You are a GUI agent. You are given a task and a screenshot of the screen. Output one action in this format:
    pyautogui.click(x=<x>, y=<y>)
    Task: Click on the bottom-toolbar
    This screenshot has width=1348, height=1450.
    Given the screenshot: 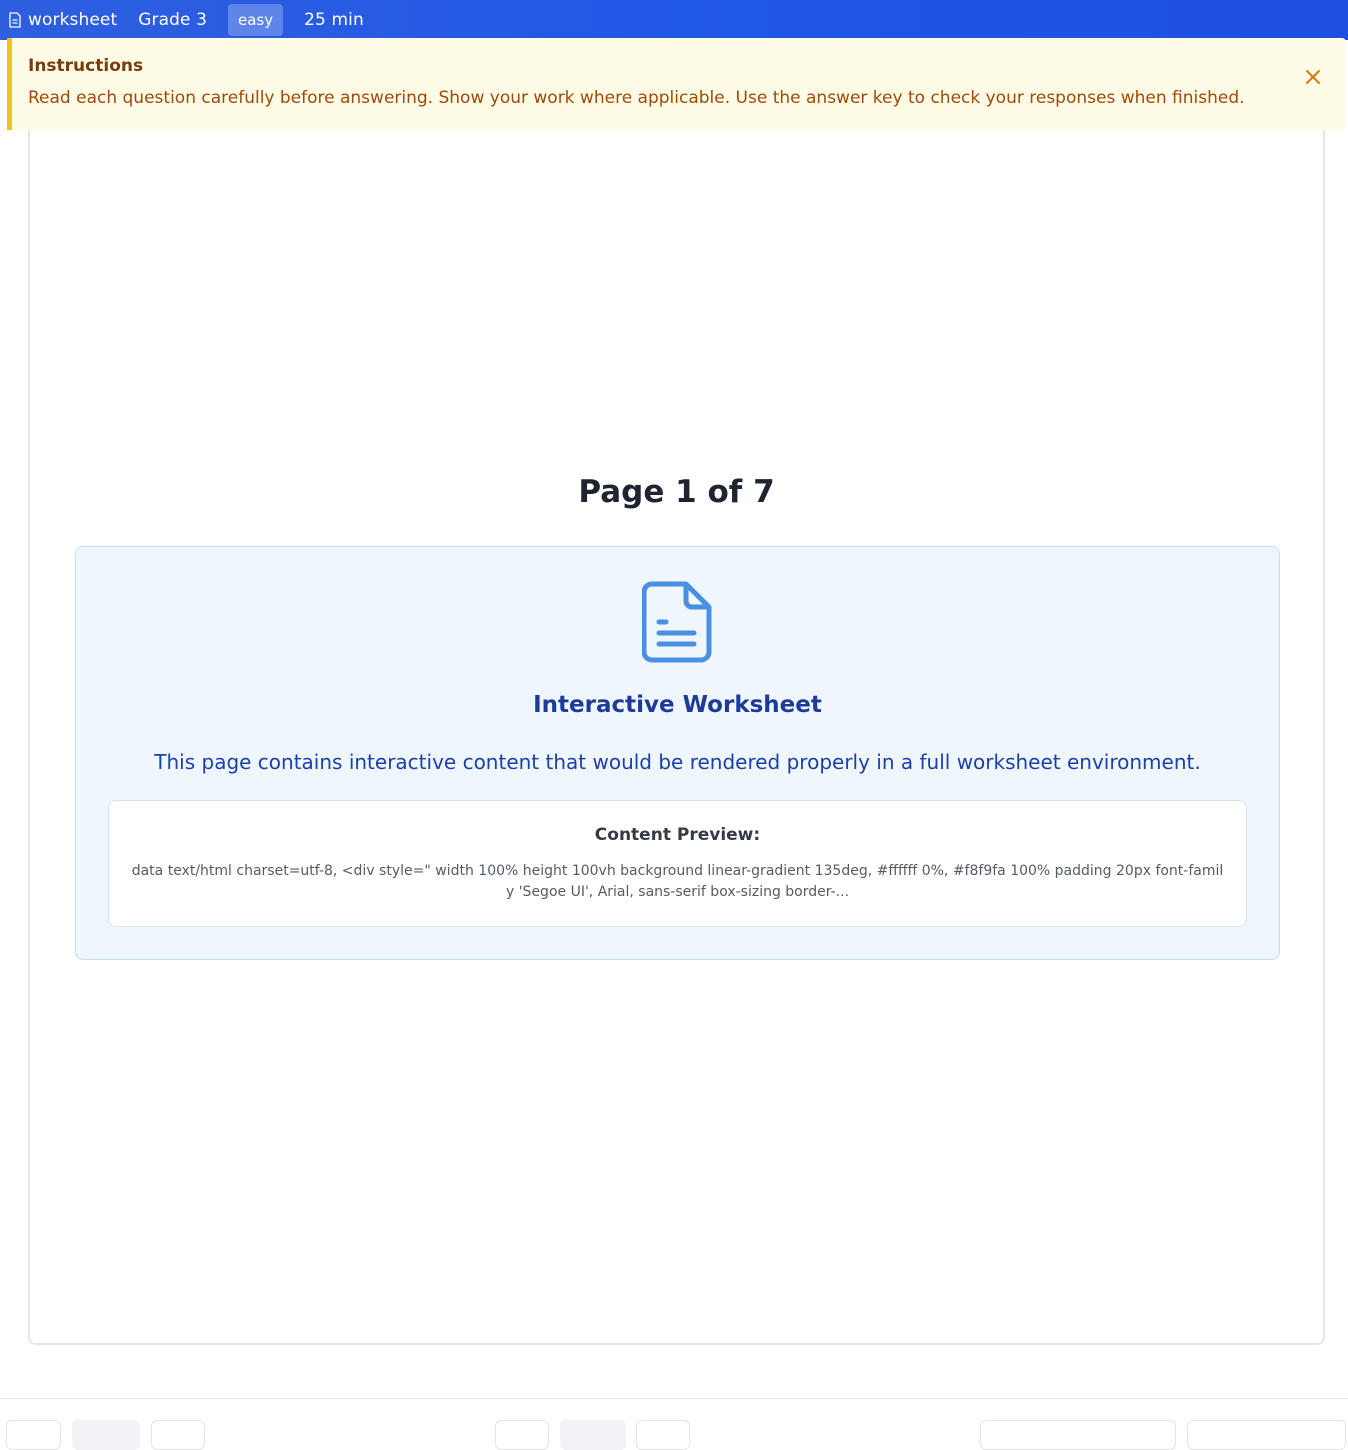 What is the action you would take?
    pyautogui.click(x=674, y=1424)
    